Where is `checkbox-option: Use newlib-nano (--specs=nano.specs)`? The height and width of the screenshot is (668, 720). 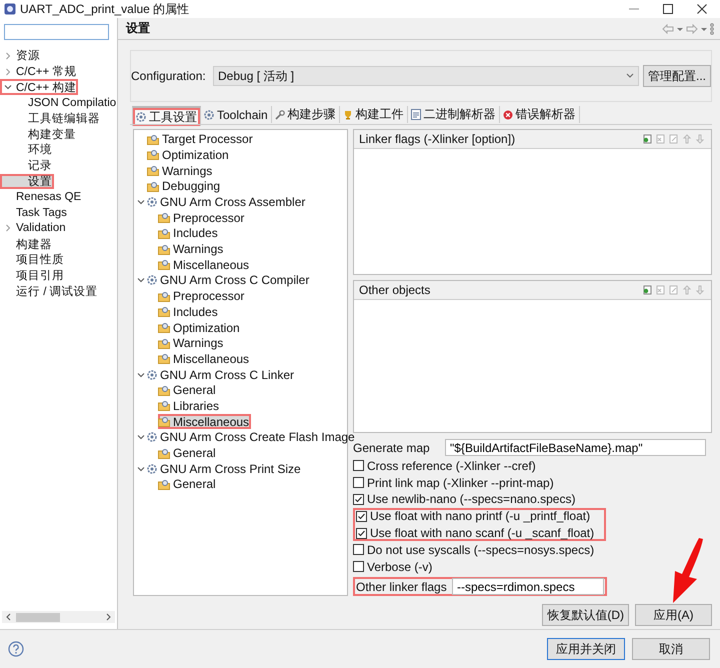
checkbox-option: Use newlib-nano (--specs=nano.specs) is located at coordinates (478, 499).